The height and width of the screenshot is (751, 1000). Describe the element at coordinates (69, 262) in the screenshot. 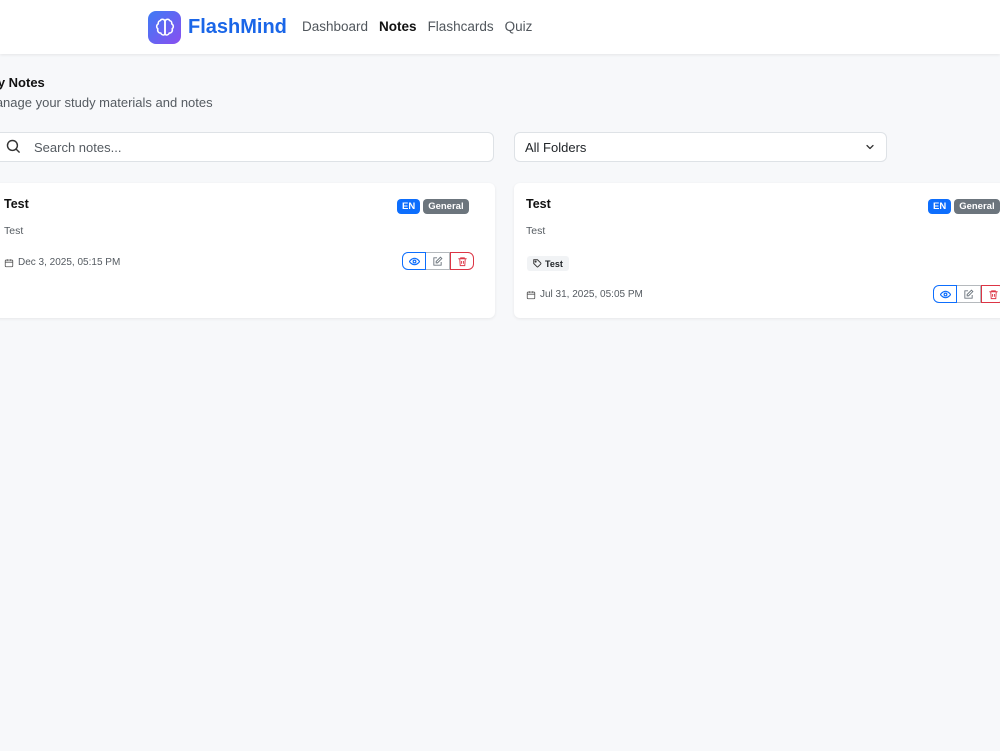

I see `note-date-text: Dec 3, 2025, 05:15 PM` at that location.